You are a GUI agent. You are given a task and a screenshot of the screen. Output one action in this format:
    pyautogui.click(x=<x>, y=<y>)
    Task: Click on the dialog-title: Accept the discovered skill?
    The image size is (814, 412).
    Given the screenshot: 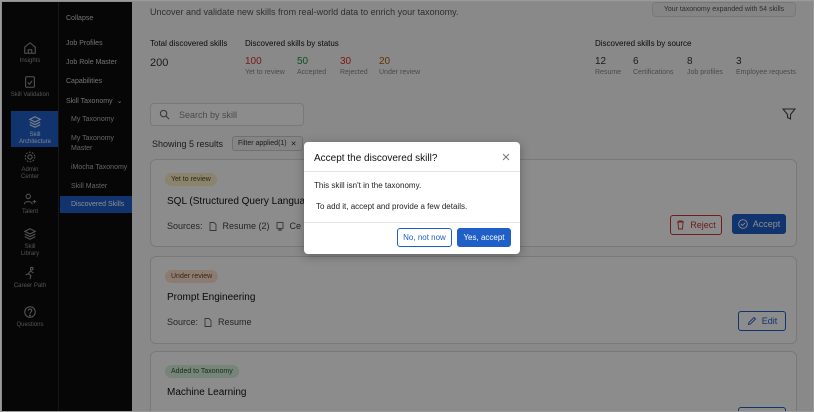 What is the action you would take?
    pyautogui.click(x=376, y=158)
    